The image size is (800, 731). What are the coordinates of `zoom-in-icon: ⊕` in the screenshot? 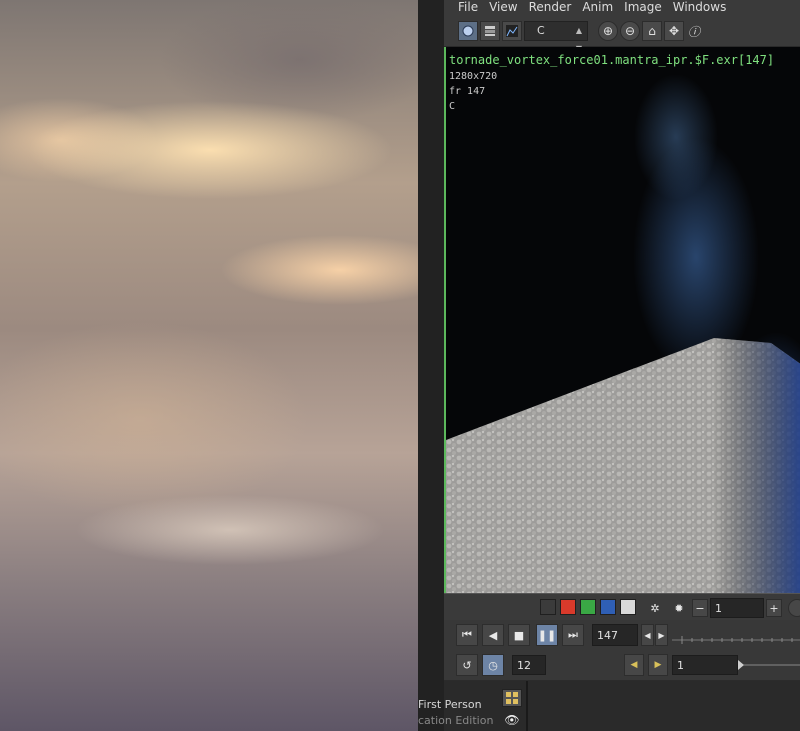 It's located at (608, 31).